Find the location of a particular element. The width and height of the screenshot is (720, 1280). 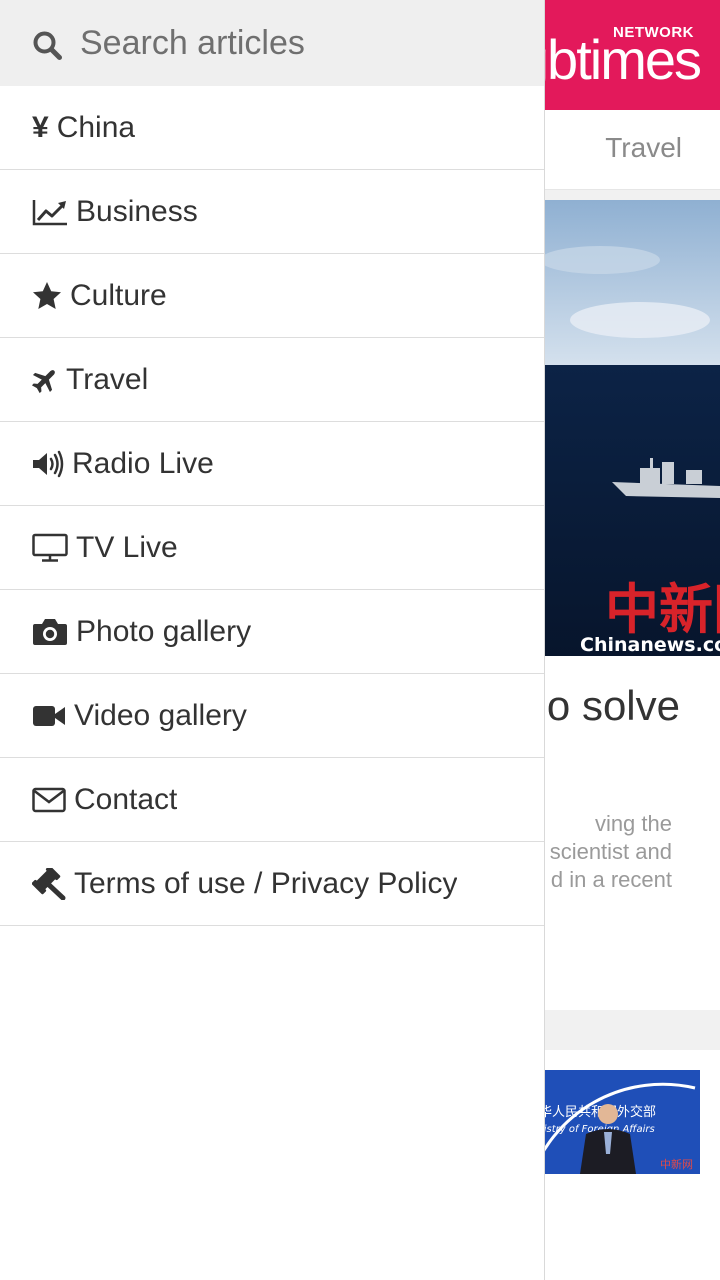

menu-item-label: China is located at coordinates (96, 127).